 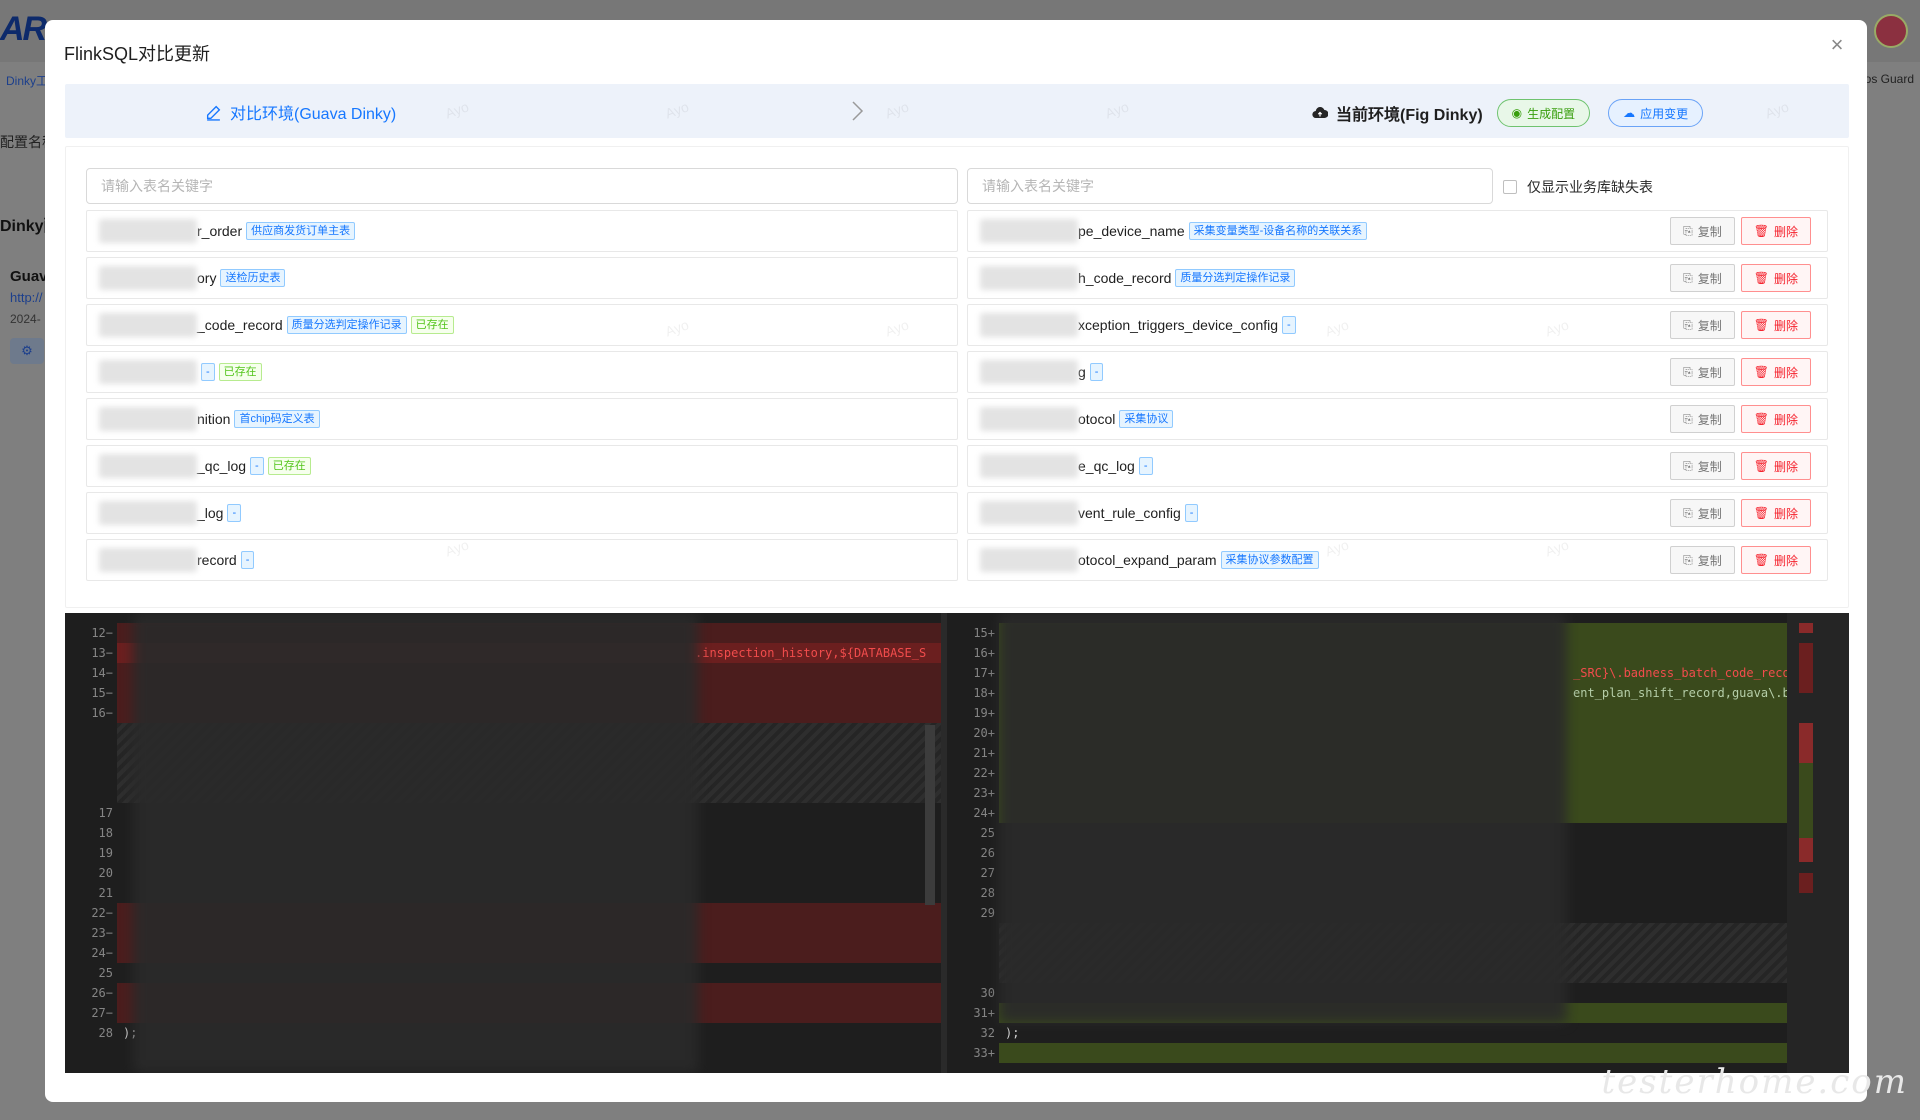 What do you see at coordinates (984, 753) in the screenshot?
I see `line-number: 21+` at bounding box center [984, 753].